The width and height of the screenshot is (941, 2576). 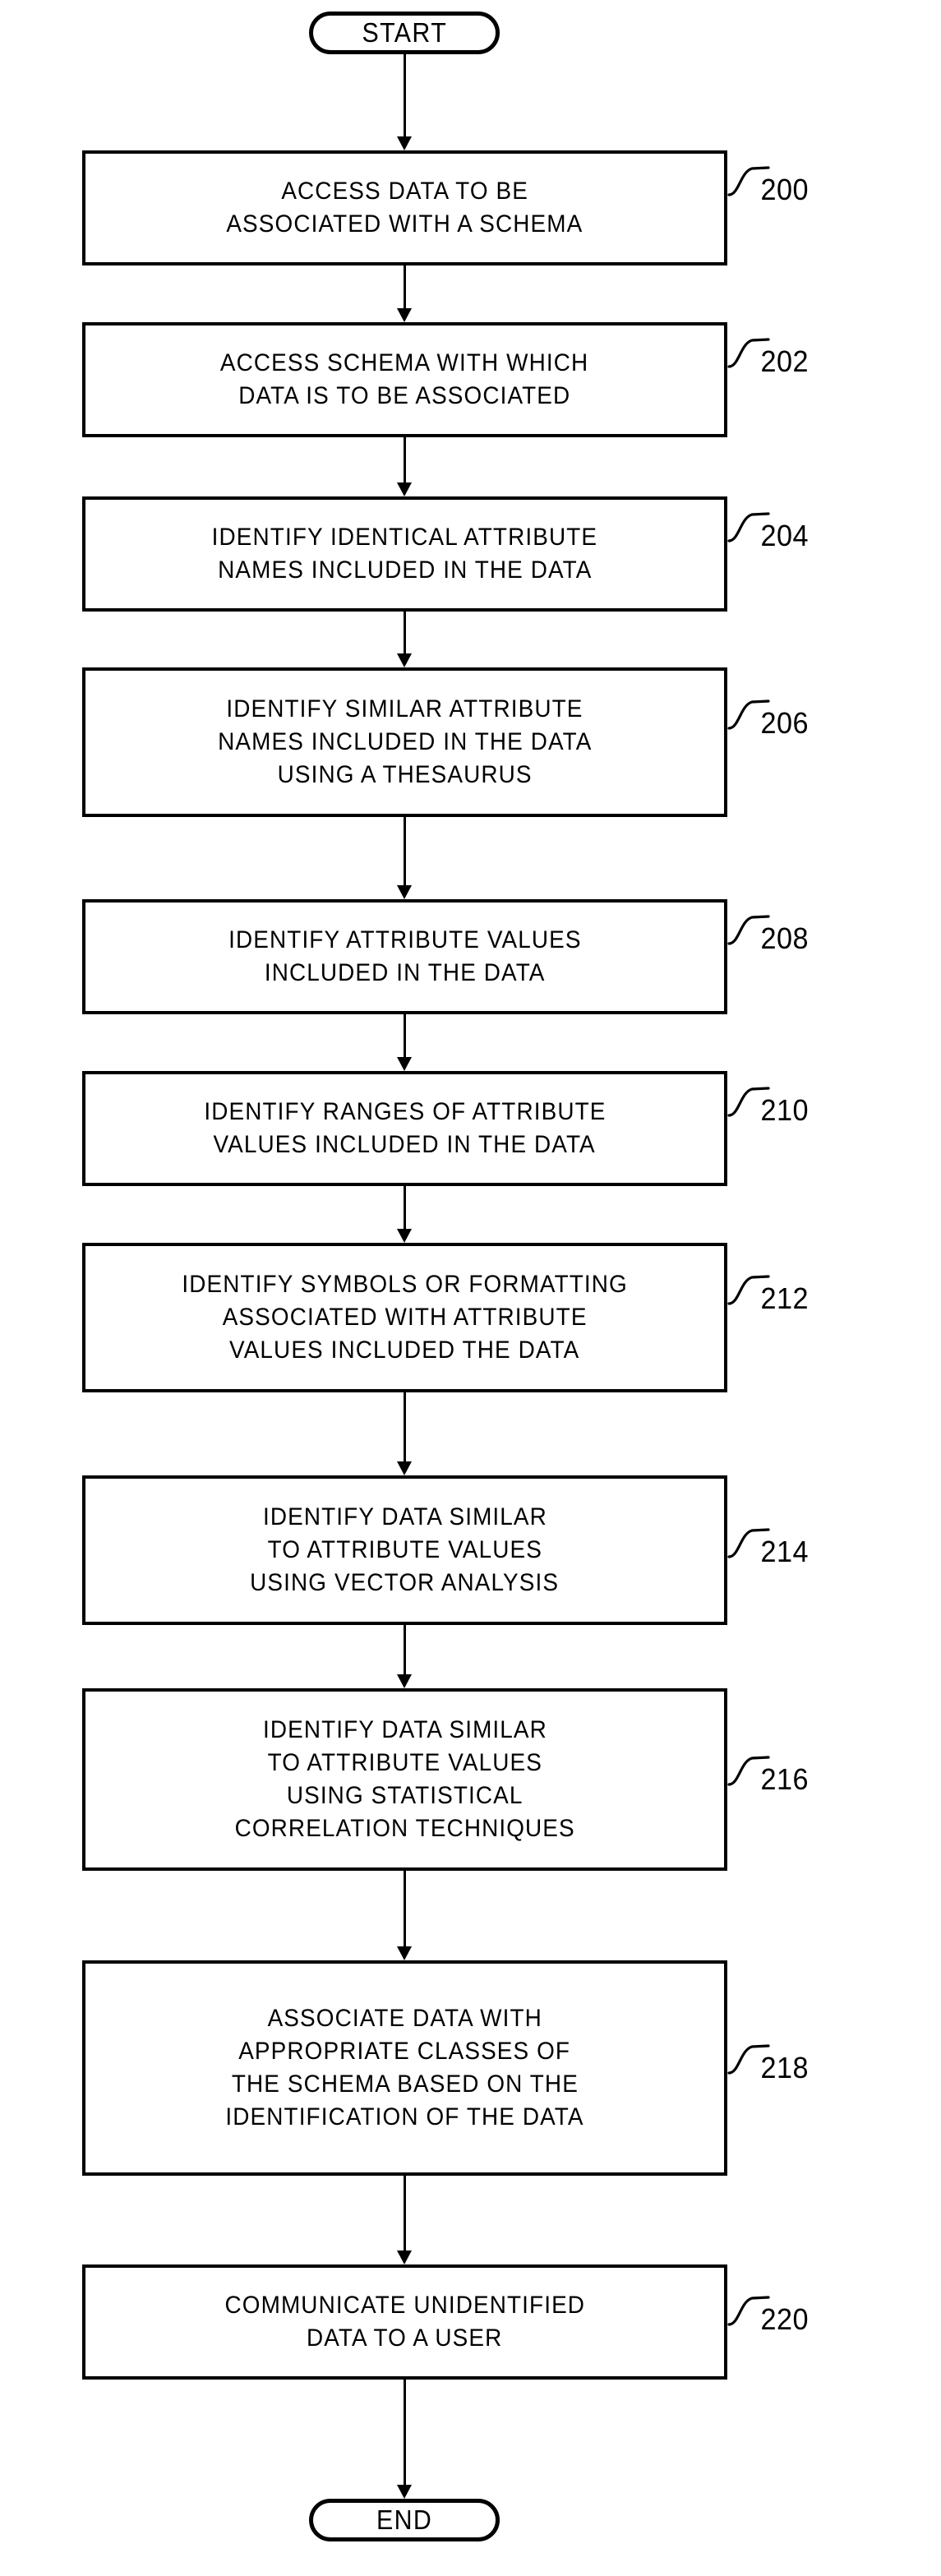 I want to click on process-box-214-line-1: IDENTIFY DATA SIMILAR, so click(x=404, y=1517).